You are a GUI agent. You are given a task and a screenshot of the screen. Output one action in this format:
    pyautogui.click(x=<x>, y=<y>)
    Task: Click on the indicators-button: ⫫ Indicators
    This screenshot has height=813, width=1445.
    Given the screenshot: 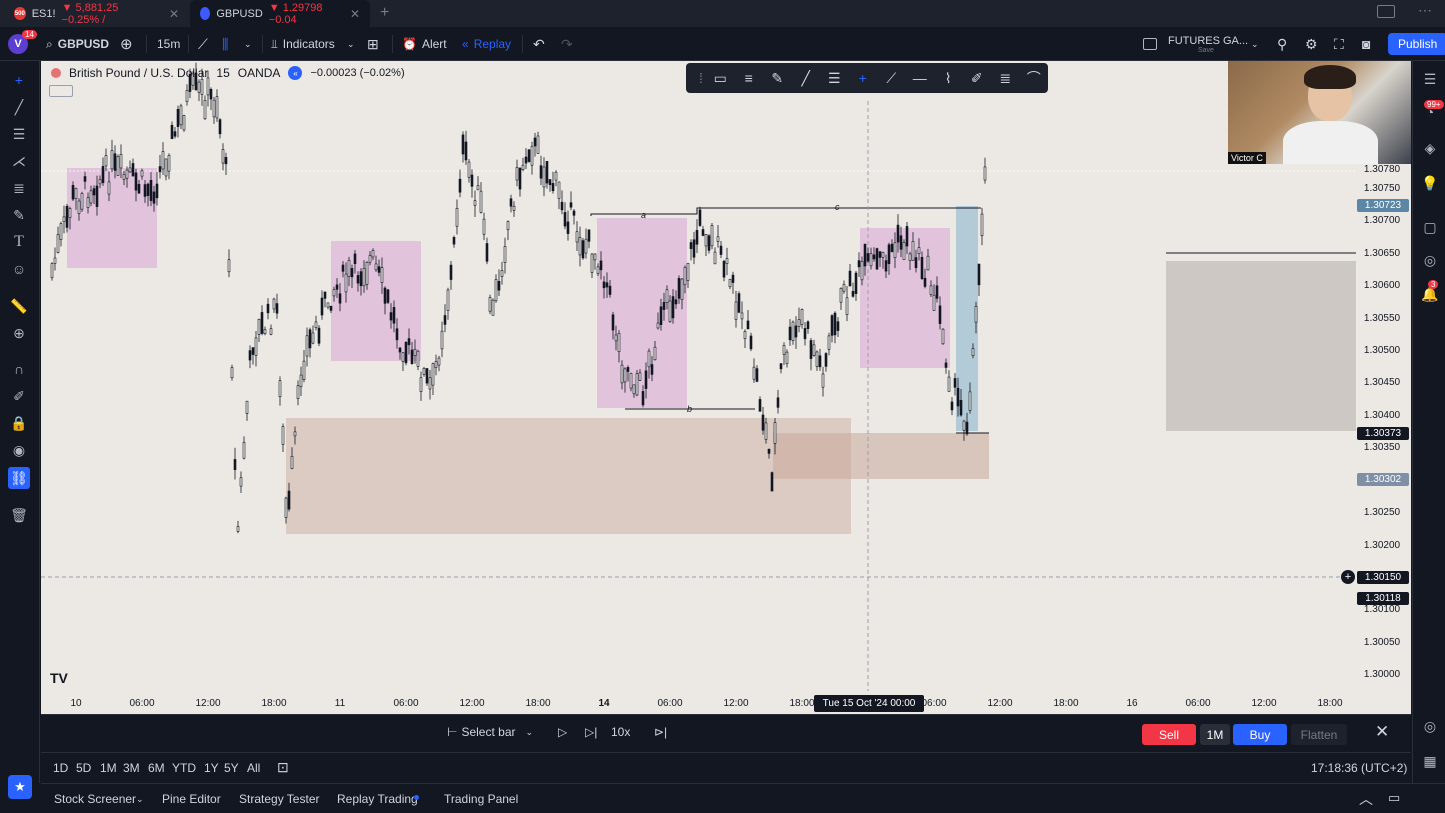 What is the action you would take?
    pyautogui.click(x=303, y=44)
    